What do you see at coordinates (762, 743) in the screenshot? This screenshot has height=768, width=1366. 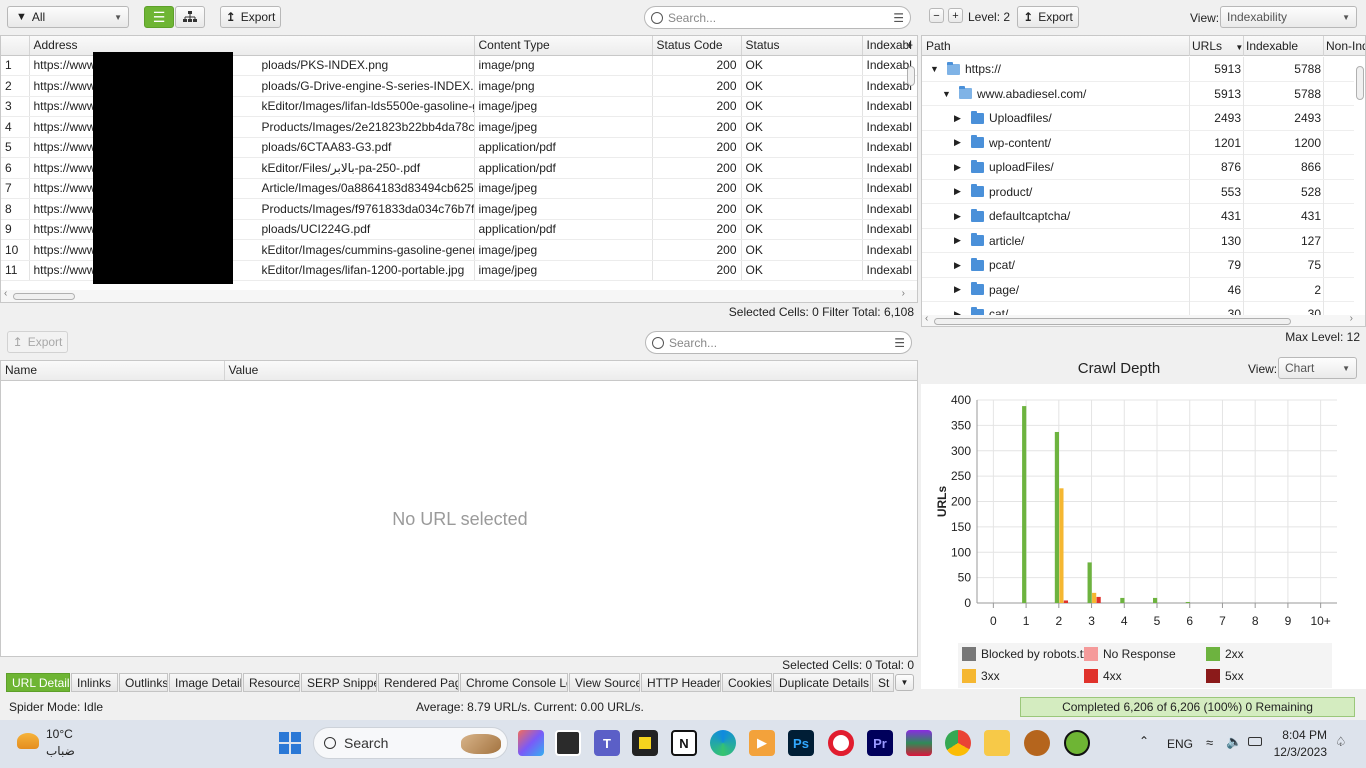 I see `media-player-icon: ▶` at bounding box center [762, 743].